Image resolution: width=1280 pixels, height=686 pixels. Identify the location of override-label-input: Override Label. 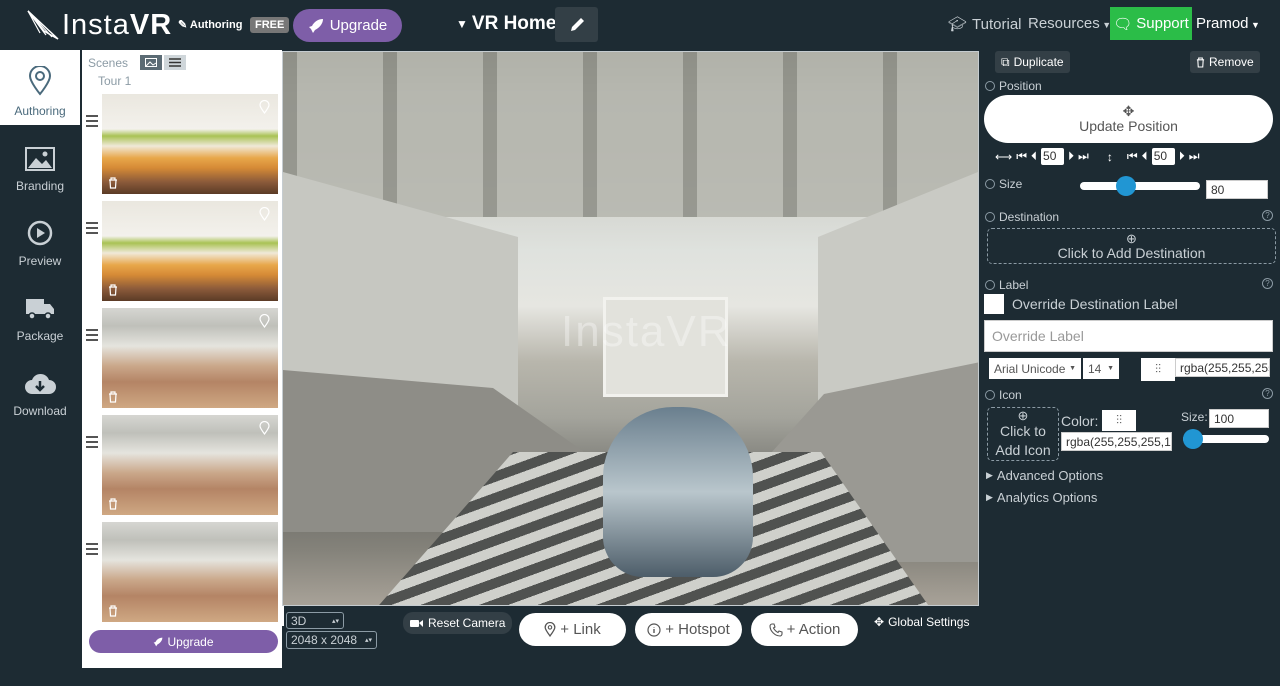
(1128, 336).